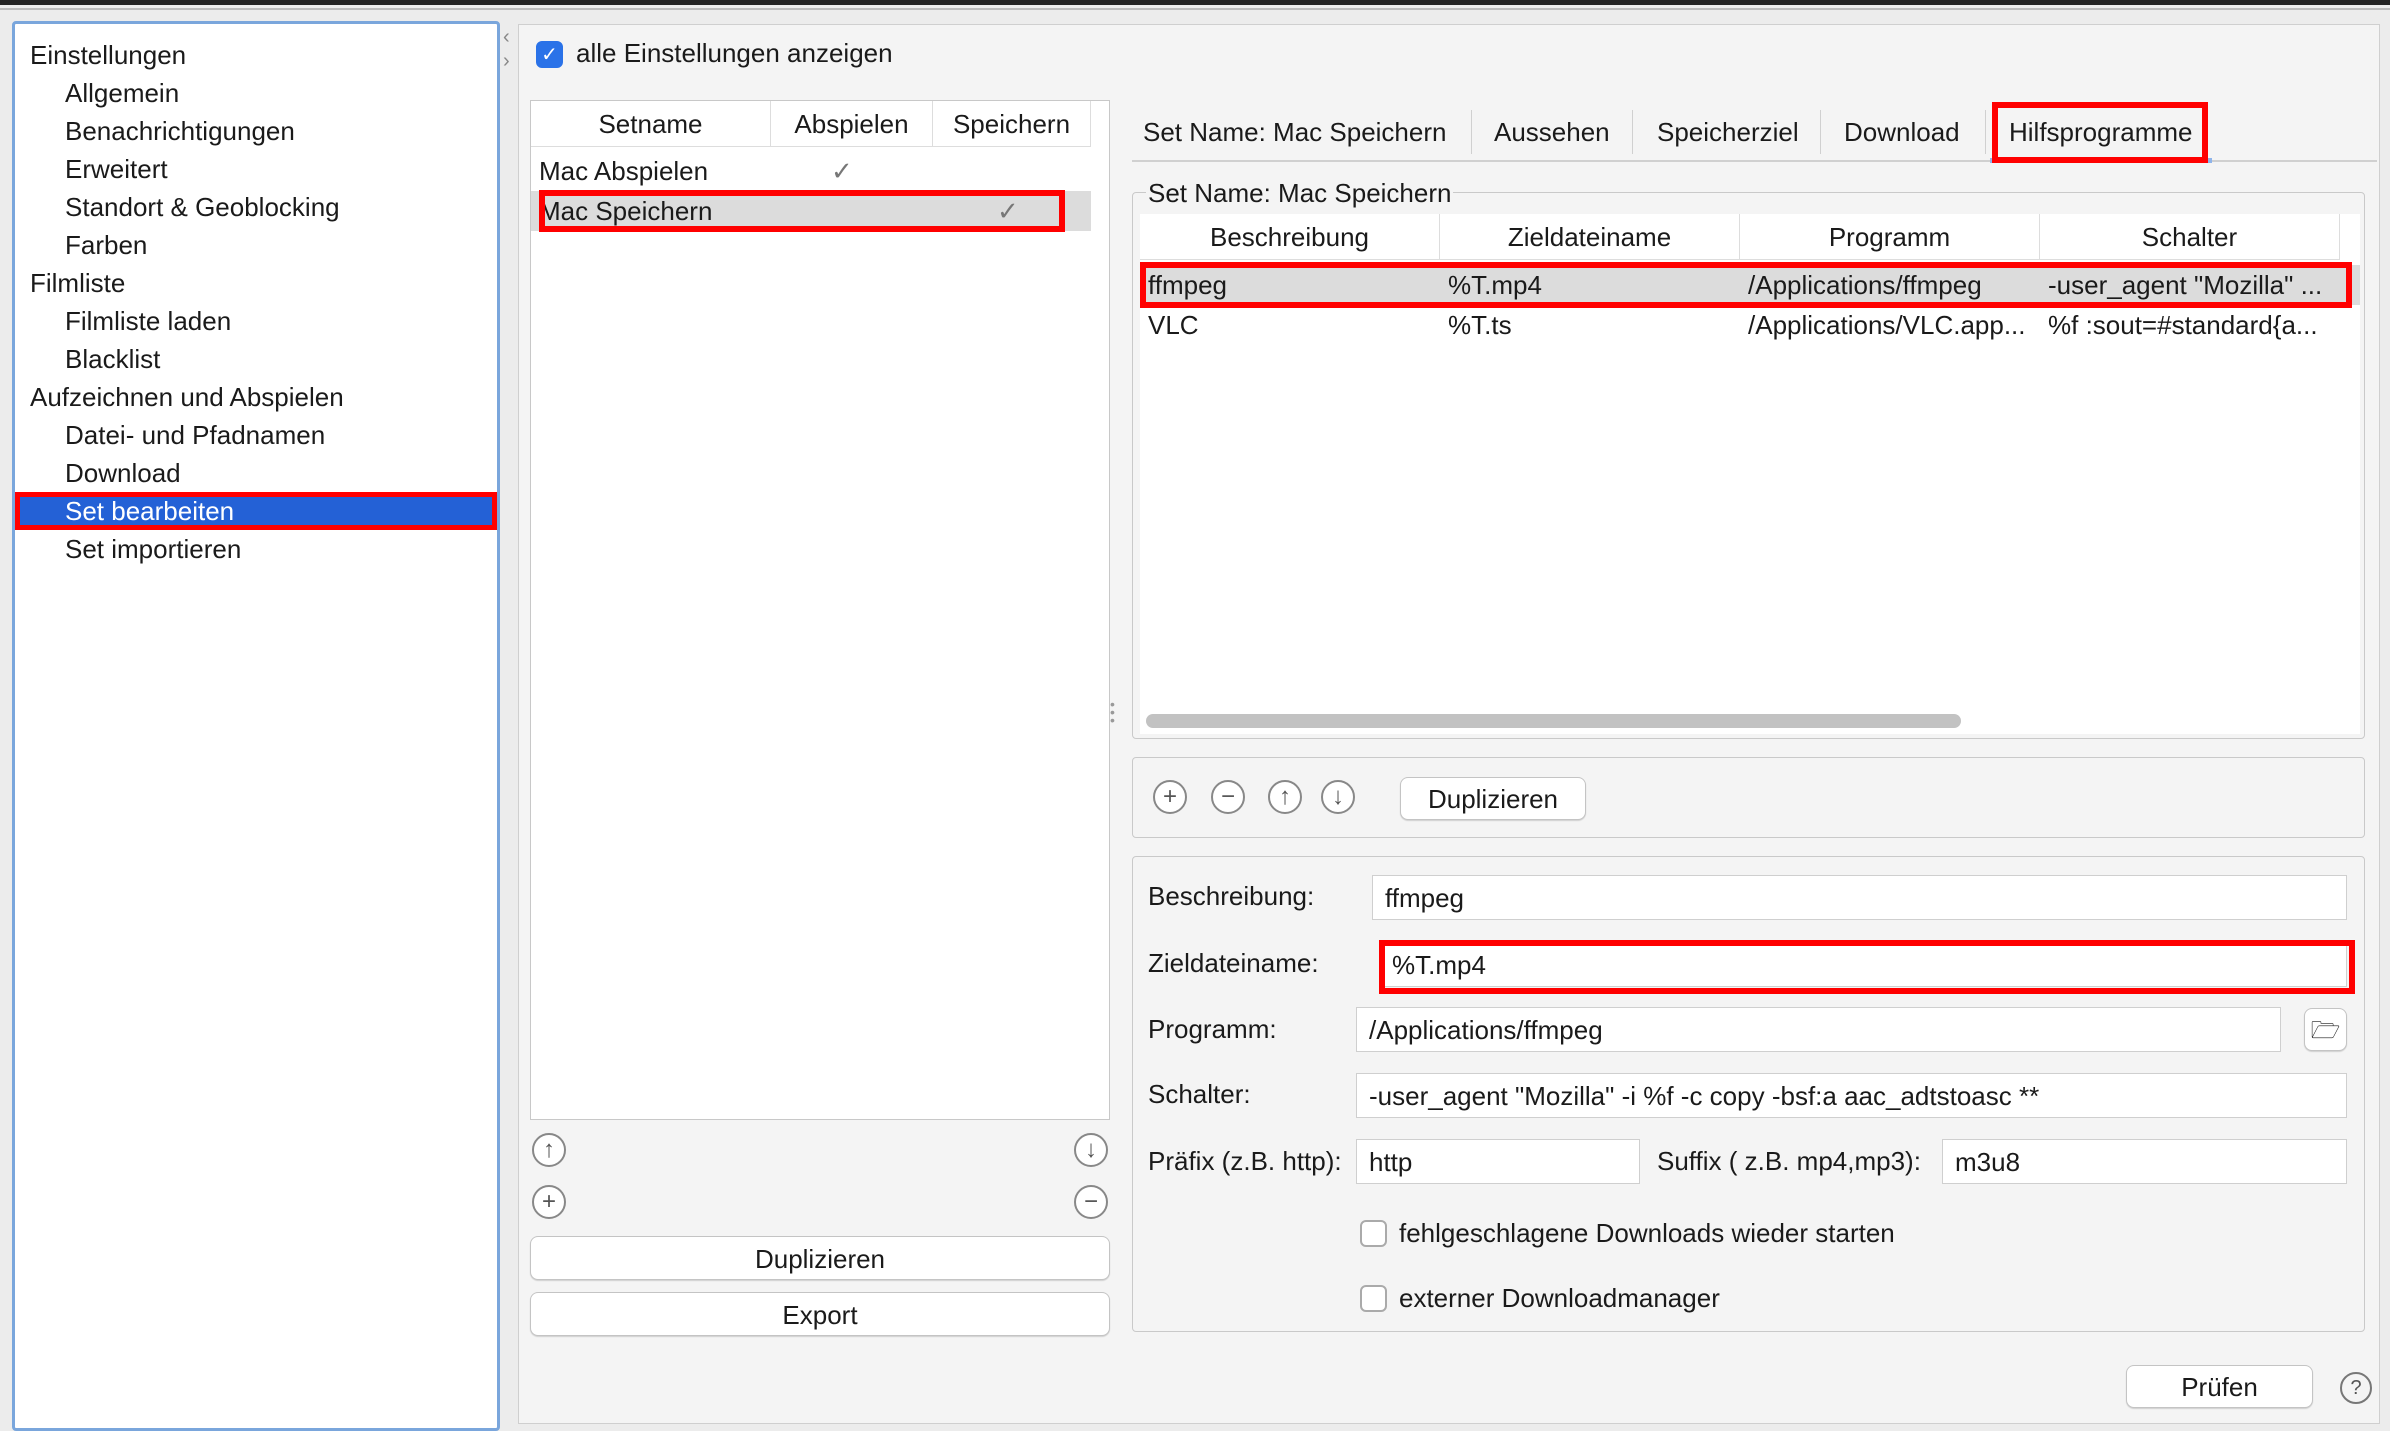  Describe the element at coordinates (1199, 1094) in the screenshot. I see `switch-label: Schalter:` at that location.